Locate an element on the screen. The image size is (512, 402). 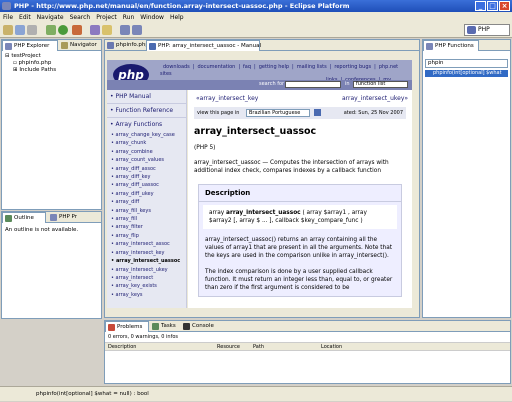
func-link: • array_diff_ukey is located at coordinates (146, 194).